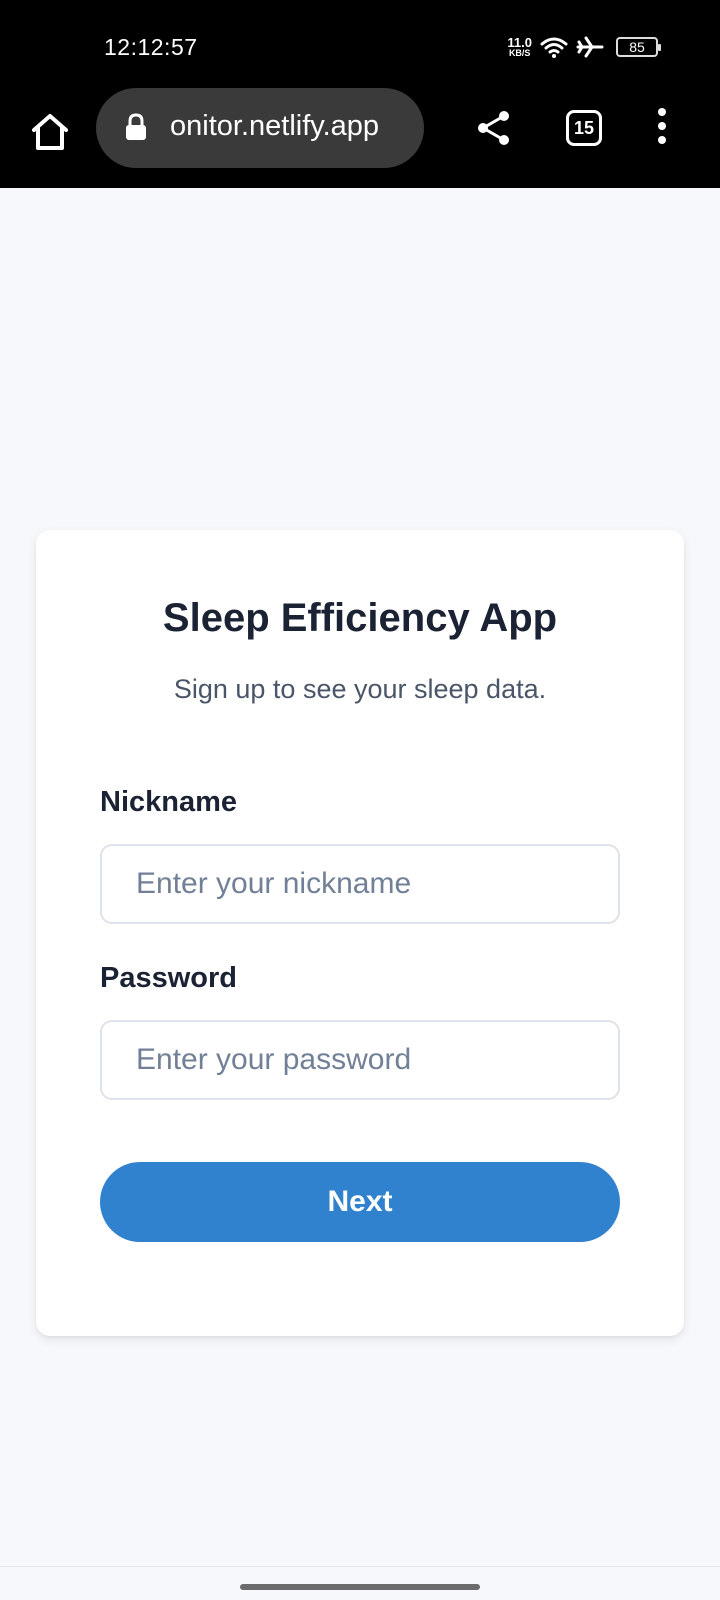  I want to click on password-label: Password, so click(168, 978).